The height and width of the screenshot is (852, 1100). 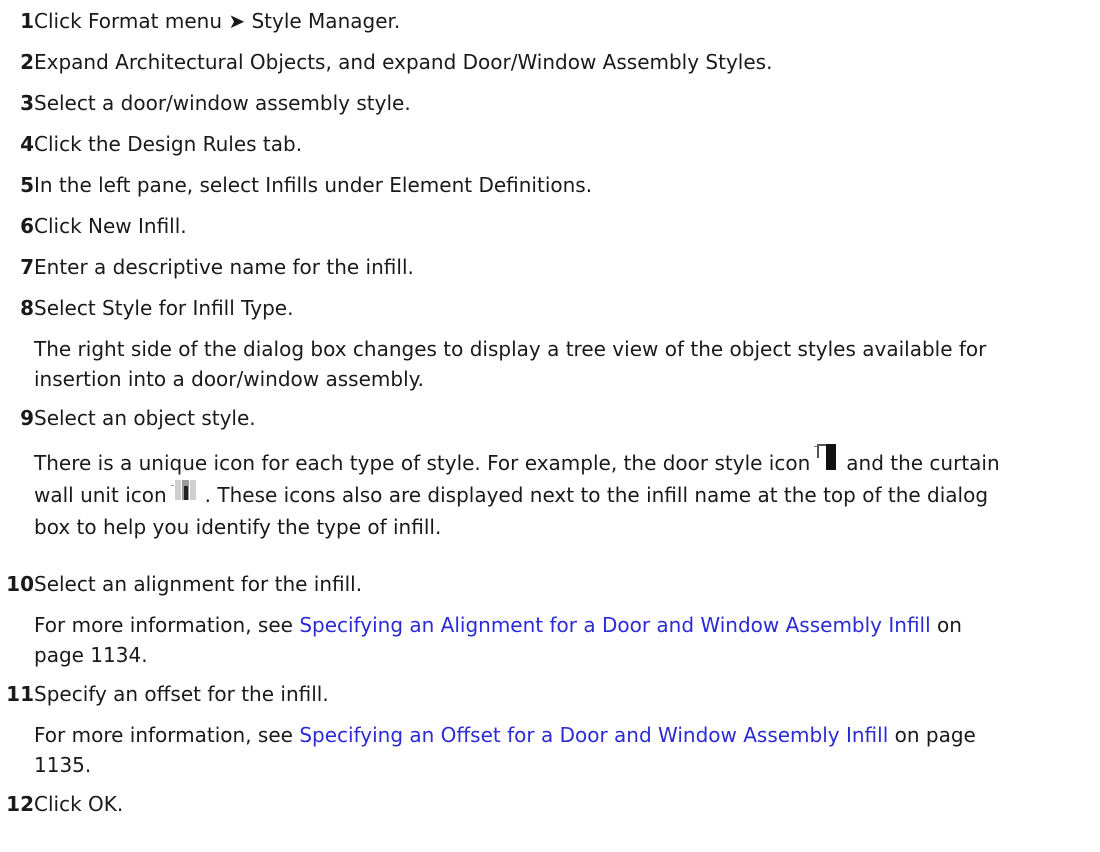 I want to click on curtain-wall-unit-icon, so click(x=185, y=491).